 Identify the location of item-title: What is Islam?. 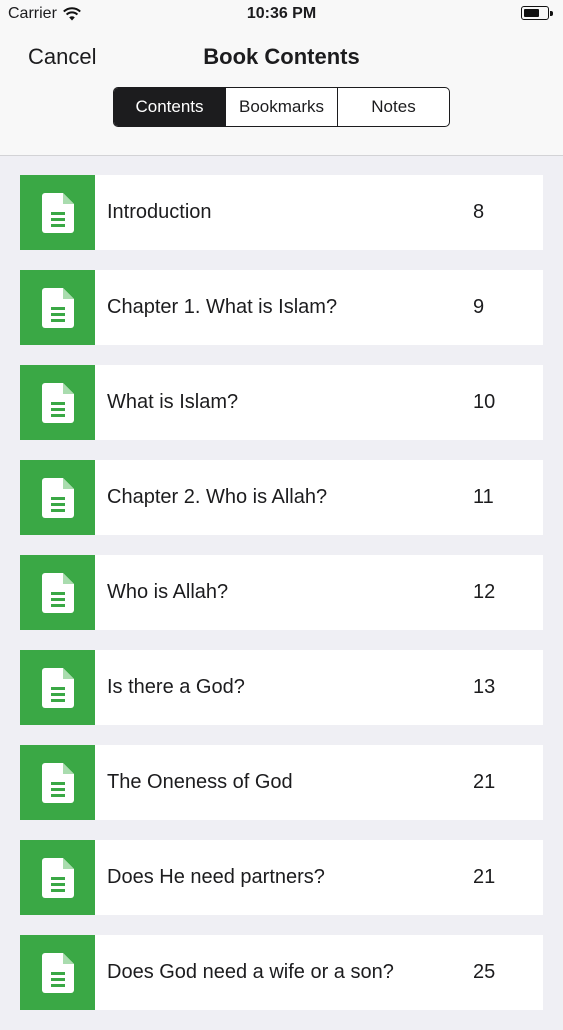
(173, 402).